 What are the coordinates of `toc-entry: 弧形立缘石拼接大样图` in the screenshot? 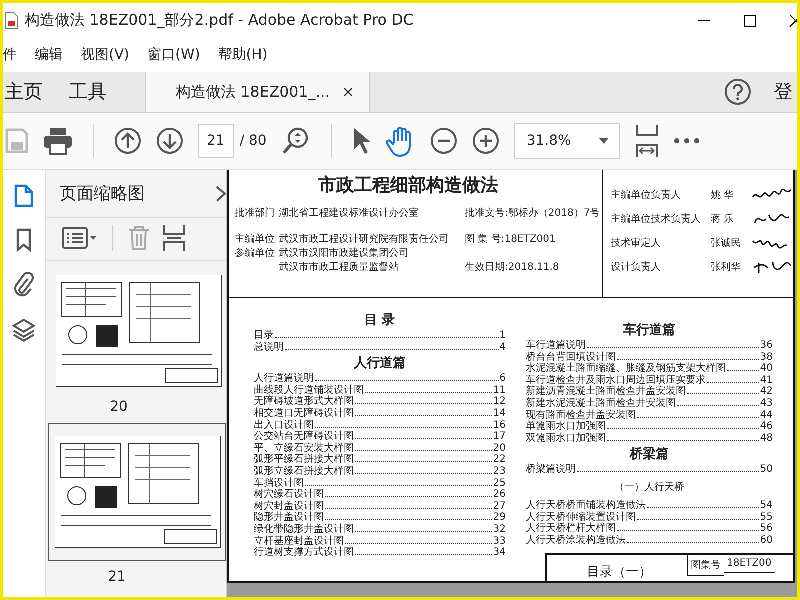 It's located at (304, 472).